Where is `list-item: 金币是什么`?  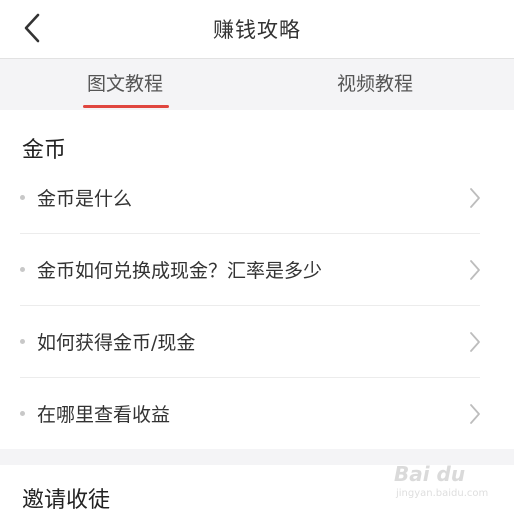
list-item: 金币是什么 is located at coordinates (250, 198).